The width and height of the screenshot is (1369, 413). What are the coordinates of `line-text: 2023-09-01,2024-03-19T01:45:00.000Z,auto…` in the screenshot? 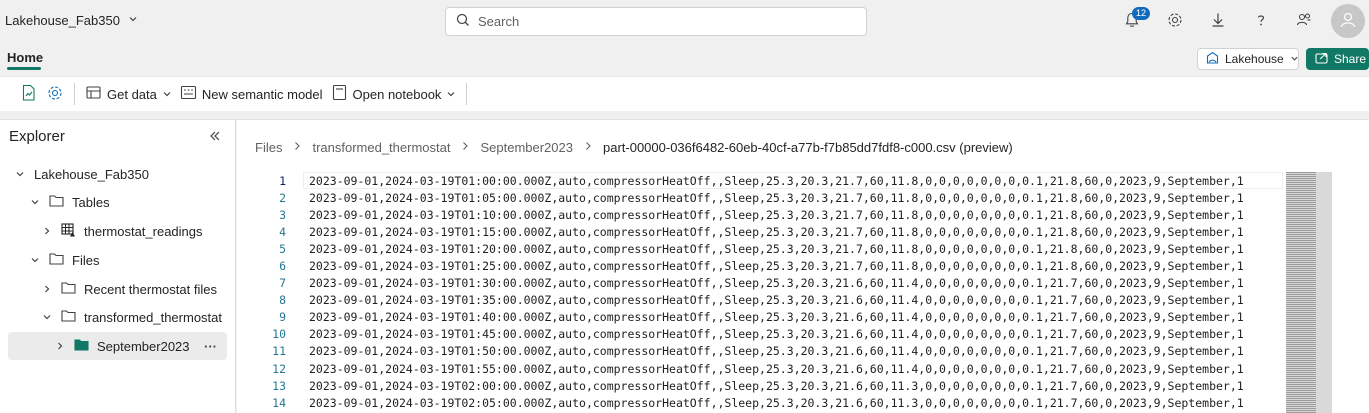 It's located at (776, 334).